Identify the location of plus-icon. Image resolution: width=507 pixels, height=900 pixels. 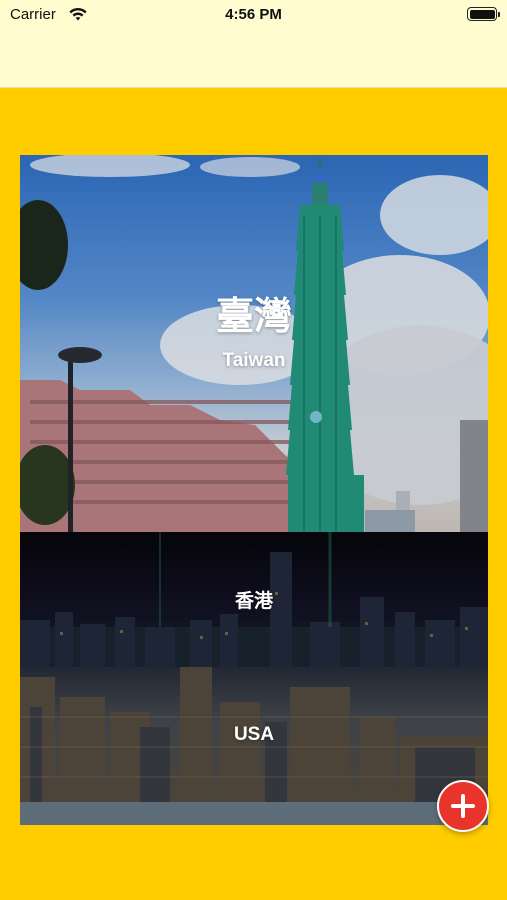
(463, 806).